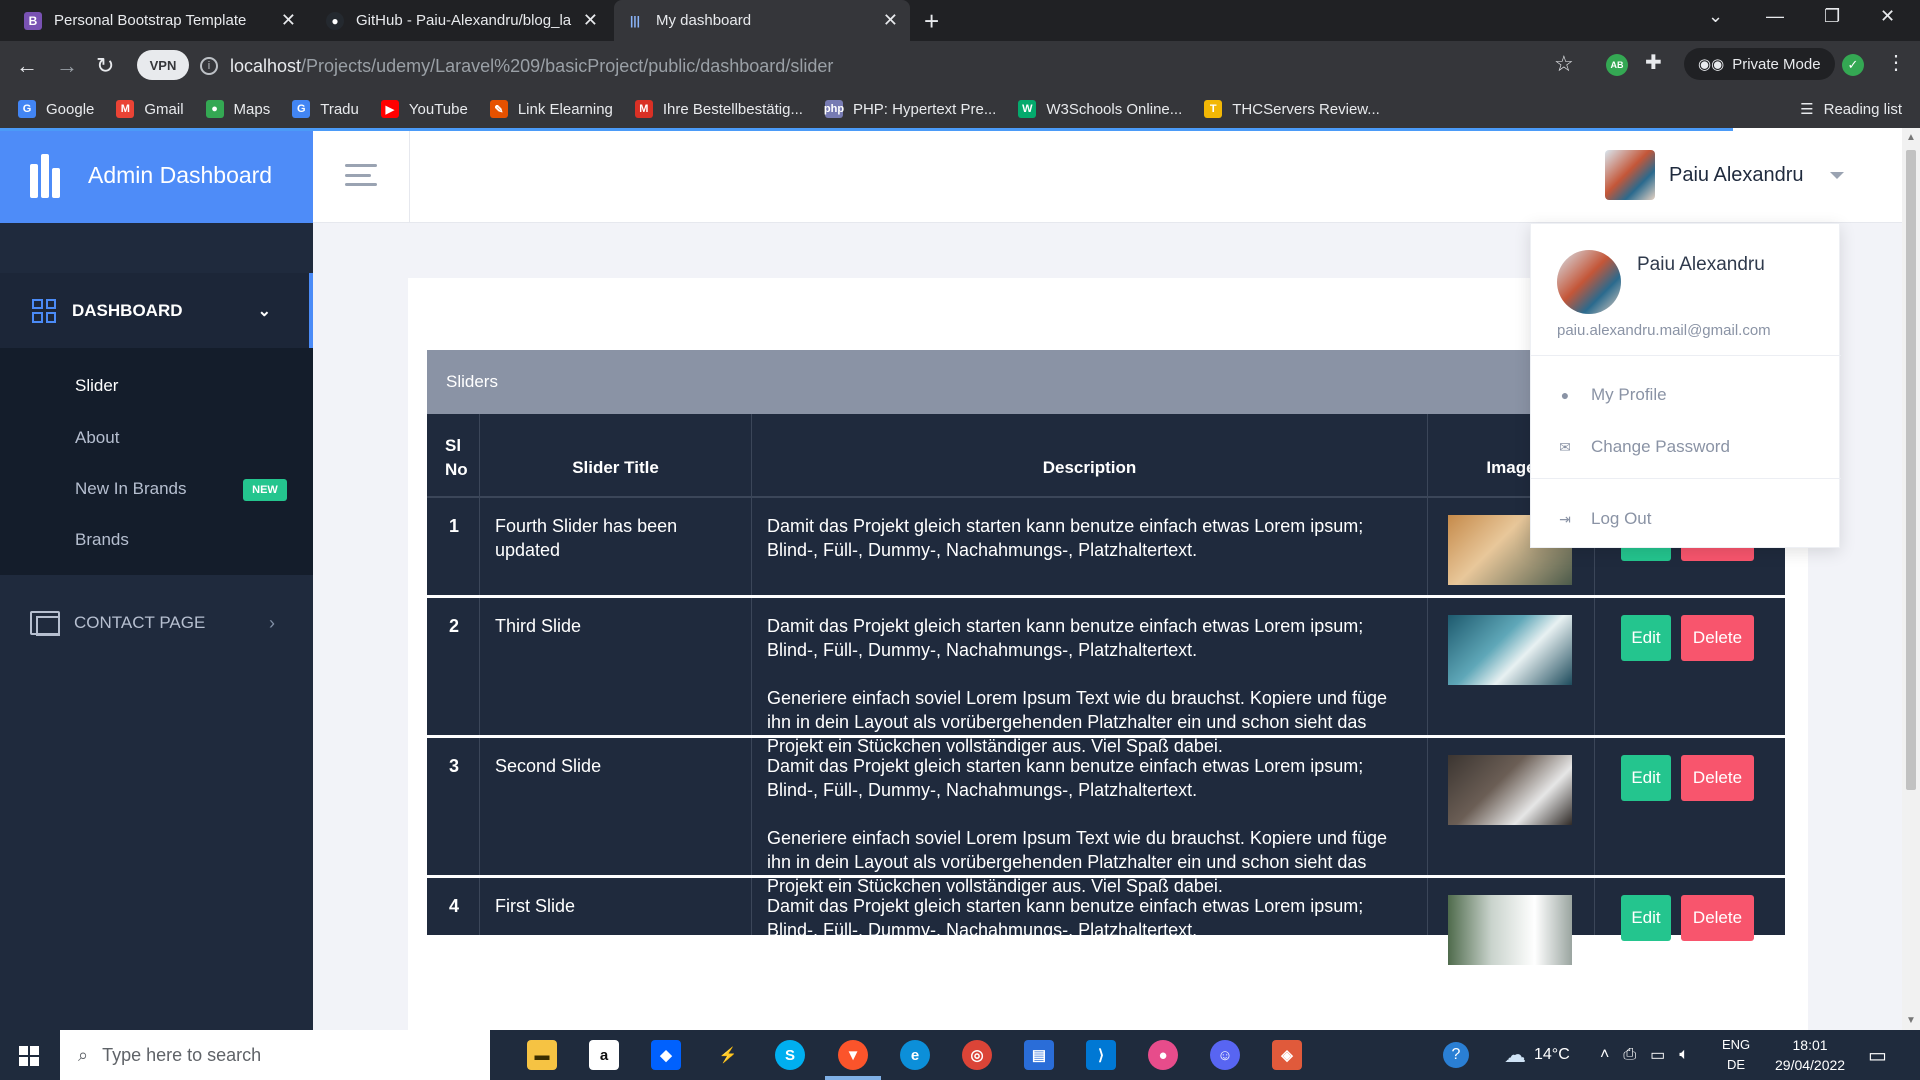 The image size is (1920, 1080). I want to click on adblock-extension-icon: AB, so click(1617, 65).